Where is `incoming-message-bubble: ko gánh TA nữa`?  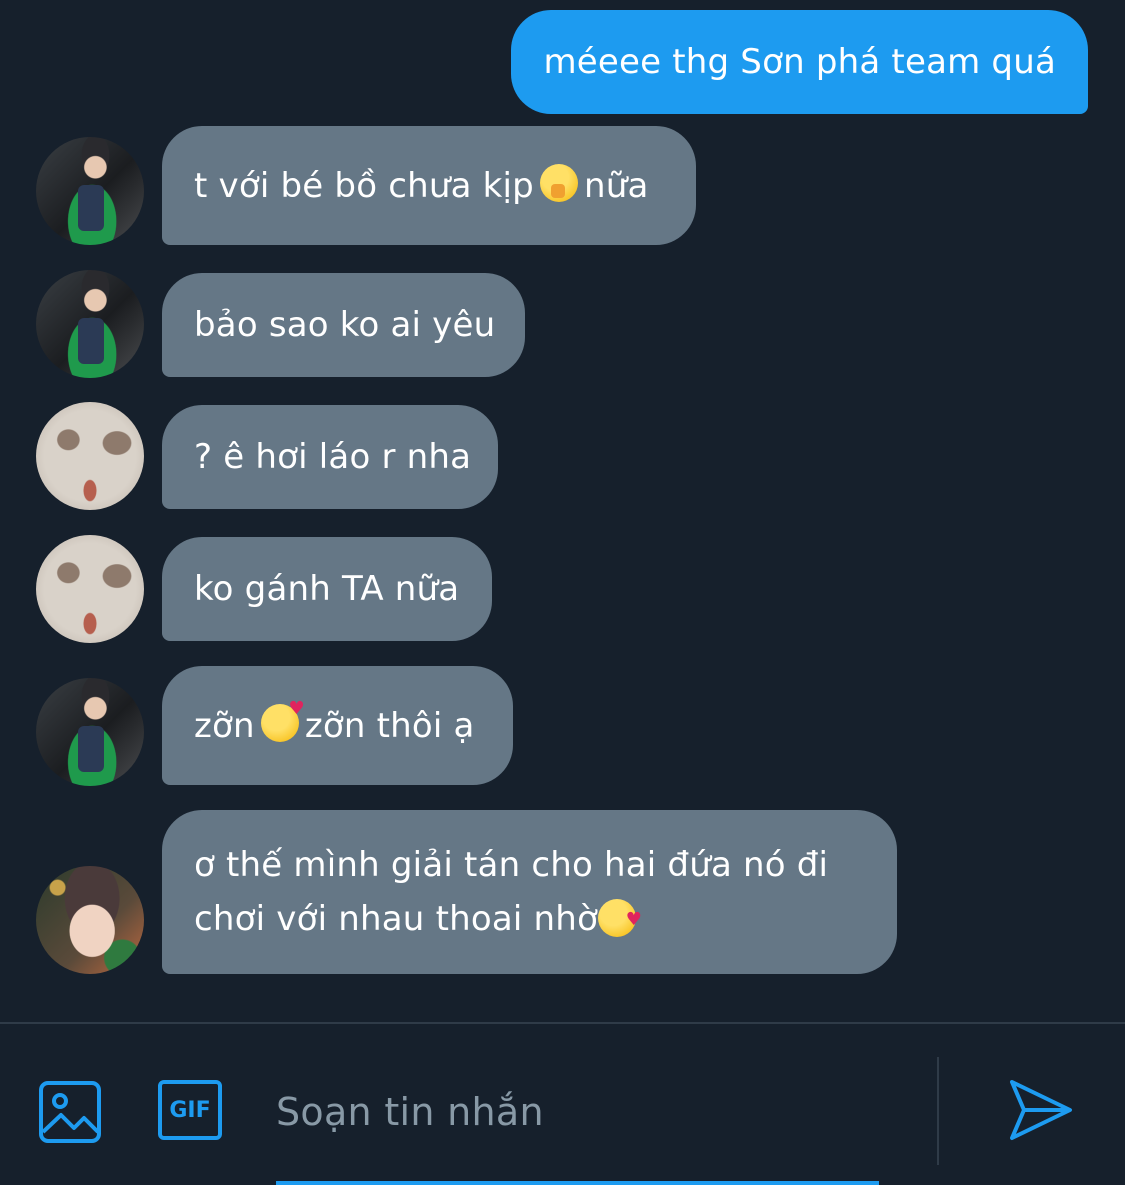
incoming-message-bubble: ko gánh TA nữa is located at coordinates (327, 589).